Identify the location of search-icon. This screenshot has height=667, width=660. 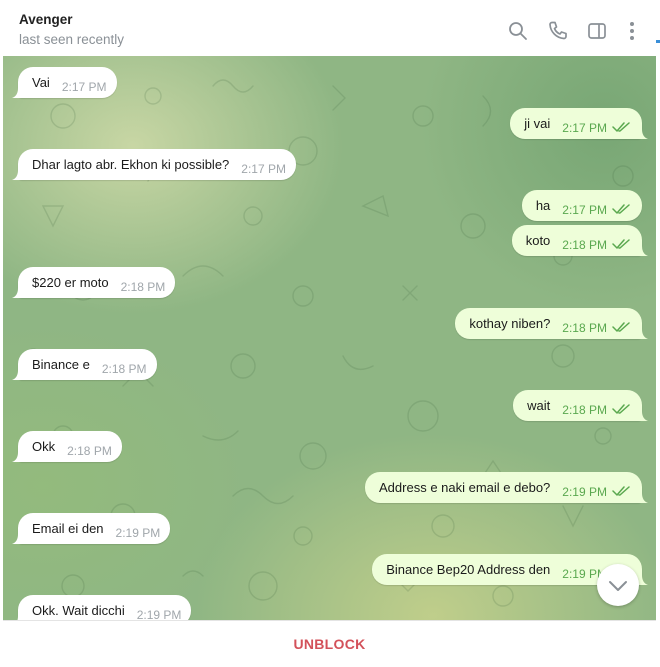
(518, 31).